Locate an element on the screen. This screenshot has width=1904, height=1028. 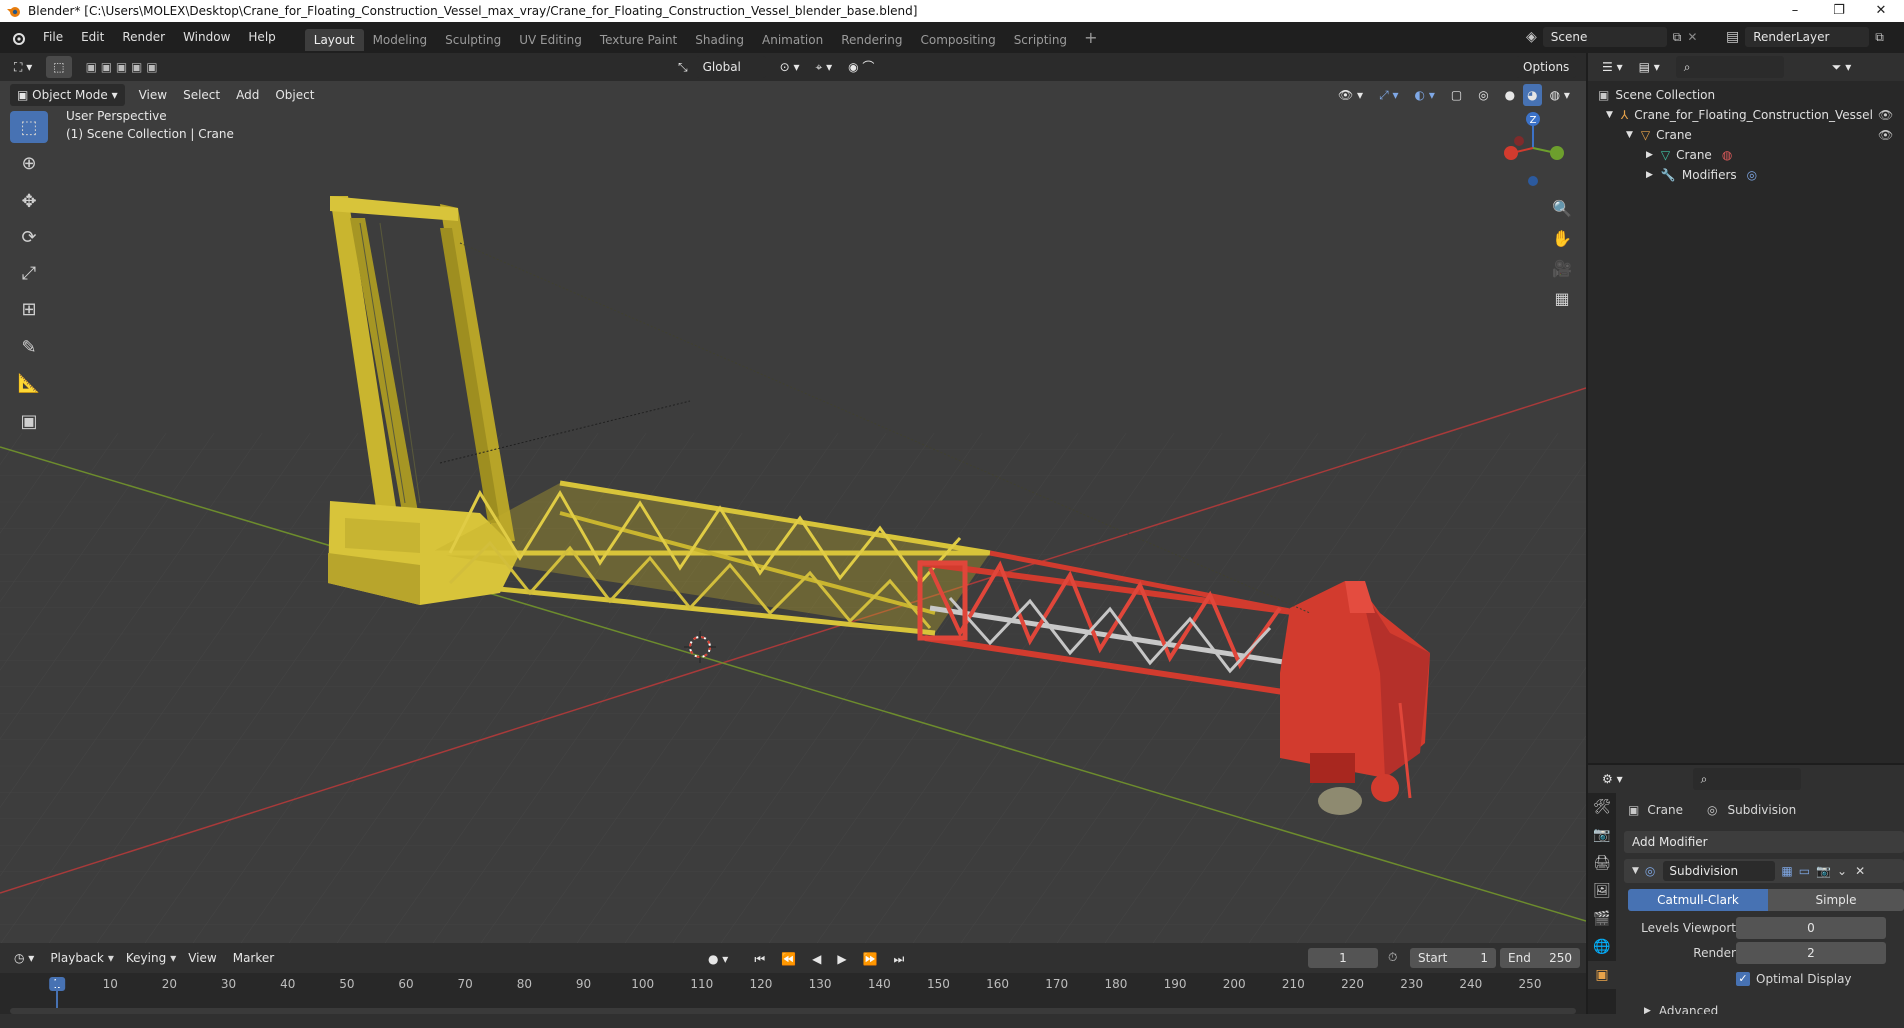
pan-hand-icon: ✋ is located at coordinates (1562, 238).